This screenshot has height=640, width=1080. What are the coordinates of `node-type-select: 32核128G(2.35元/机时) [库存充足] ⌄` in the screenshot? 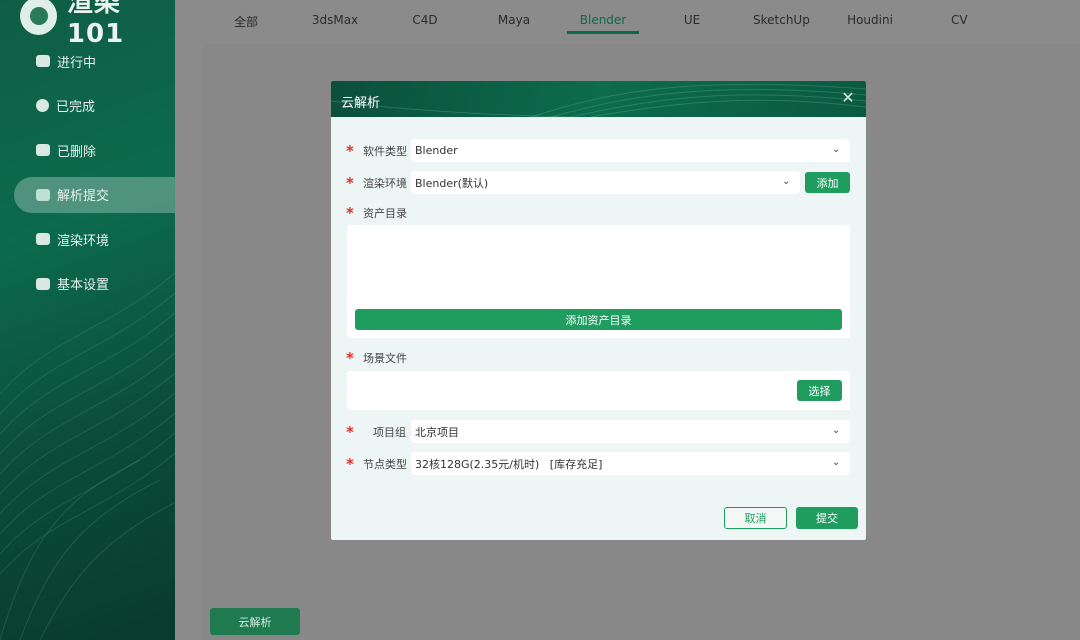 It's located at (630, 463).